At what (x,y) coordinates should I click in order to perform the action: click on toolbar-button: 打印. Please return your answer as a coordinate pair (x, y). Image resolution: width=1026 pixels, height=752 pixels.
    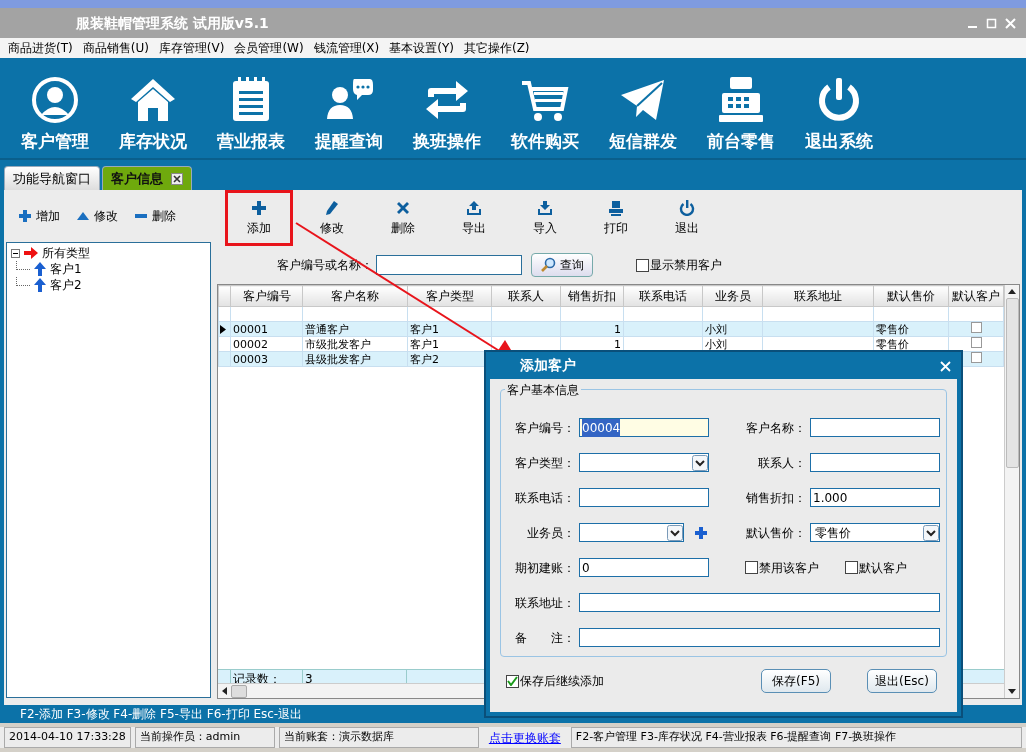
    Looking at the image, I should click on (615, 218).